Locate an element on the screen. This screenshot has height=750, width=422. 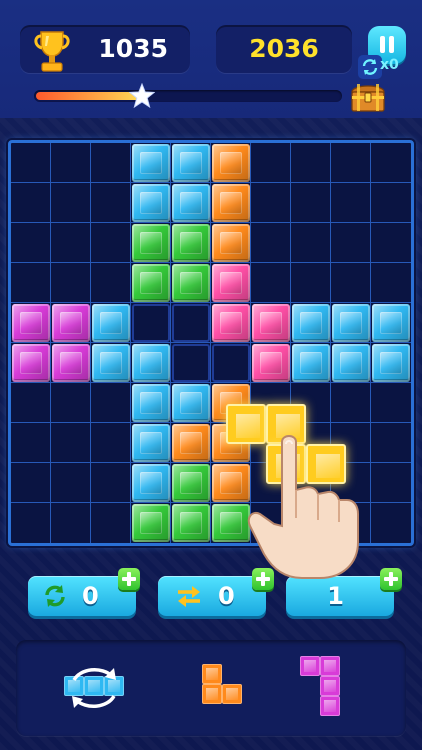
add-extra-button is located at coordinates (391, 579).